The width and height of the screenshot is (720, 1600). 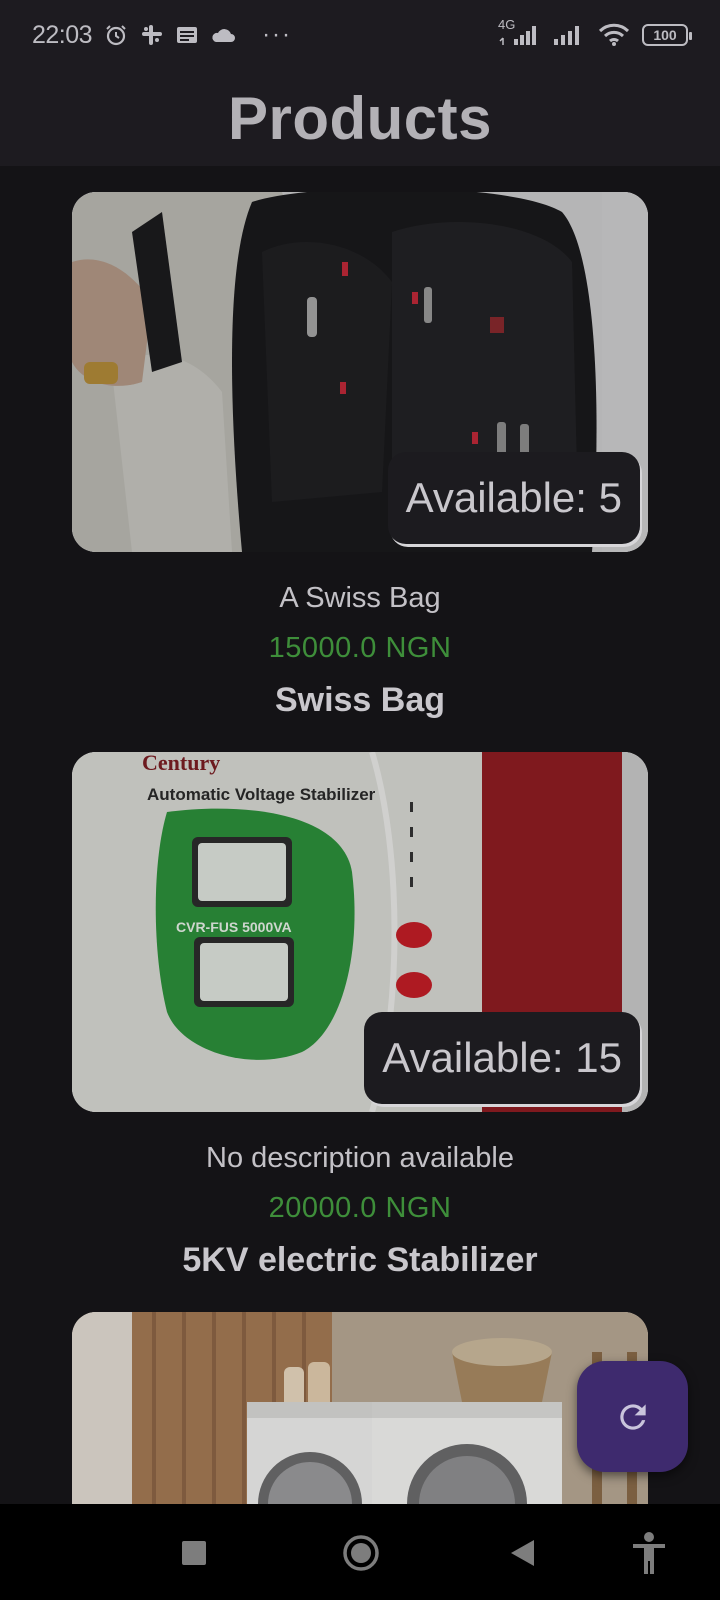 What do you see at coordinates (62, 34) in the screenshot?
I see `status-time: 22:03` at bounding box center [62, 34].